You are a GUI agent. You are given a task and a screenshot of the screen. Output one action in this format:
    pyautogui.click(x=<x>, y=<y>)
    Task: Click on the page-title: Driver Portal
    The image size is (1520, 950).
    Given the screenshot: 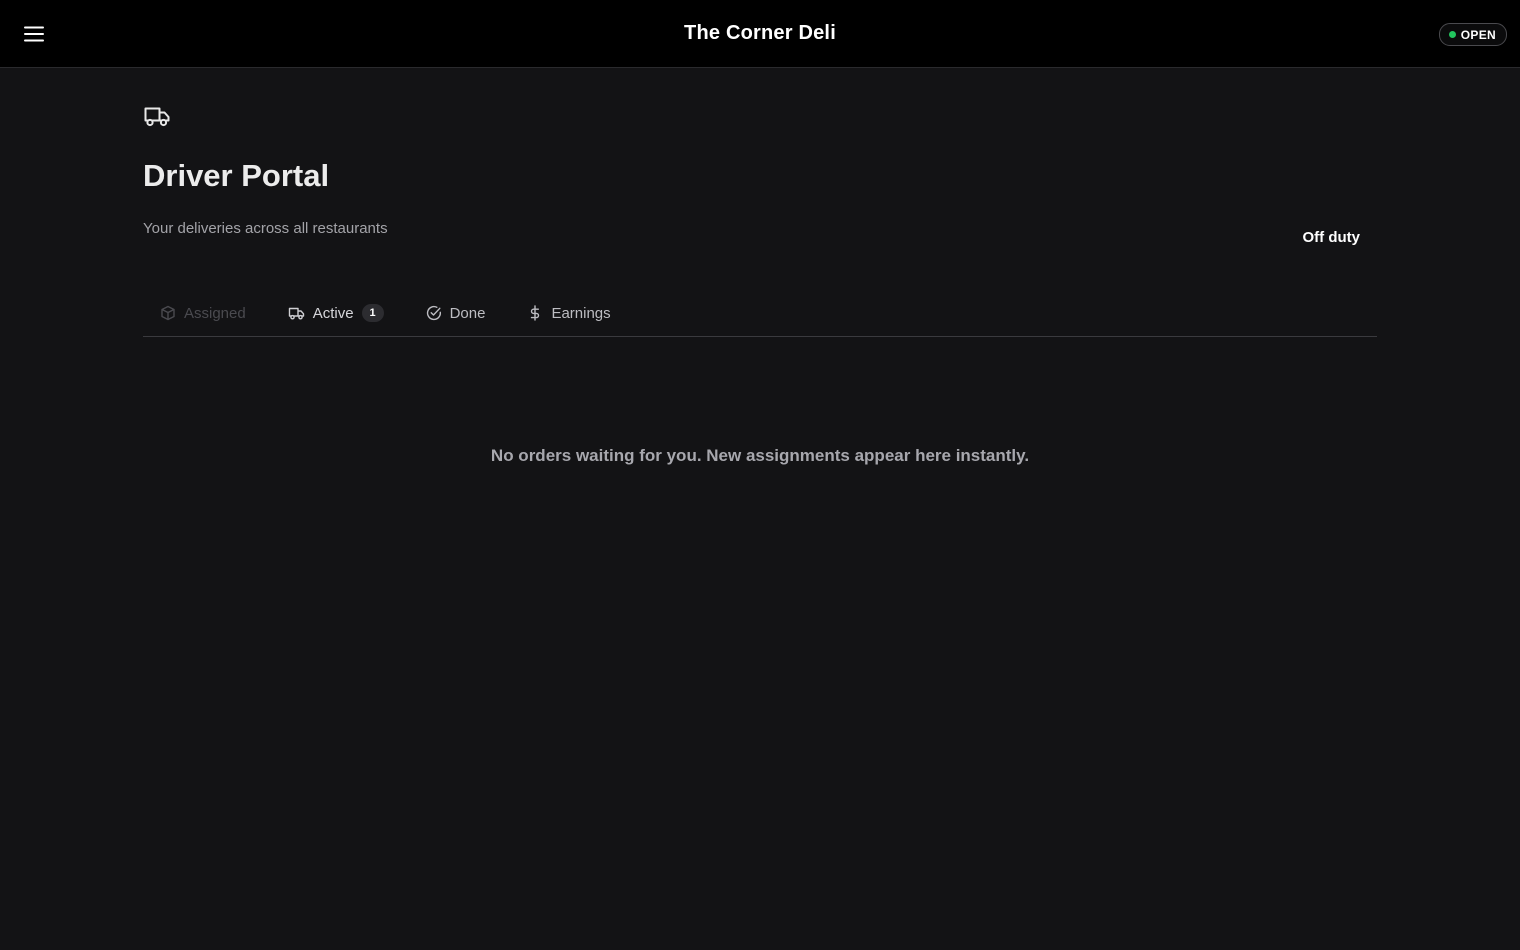 What is the action you would take?
    pyautogui.click(x=236, y=175)
    